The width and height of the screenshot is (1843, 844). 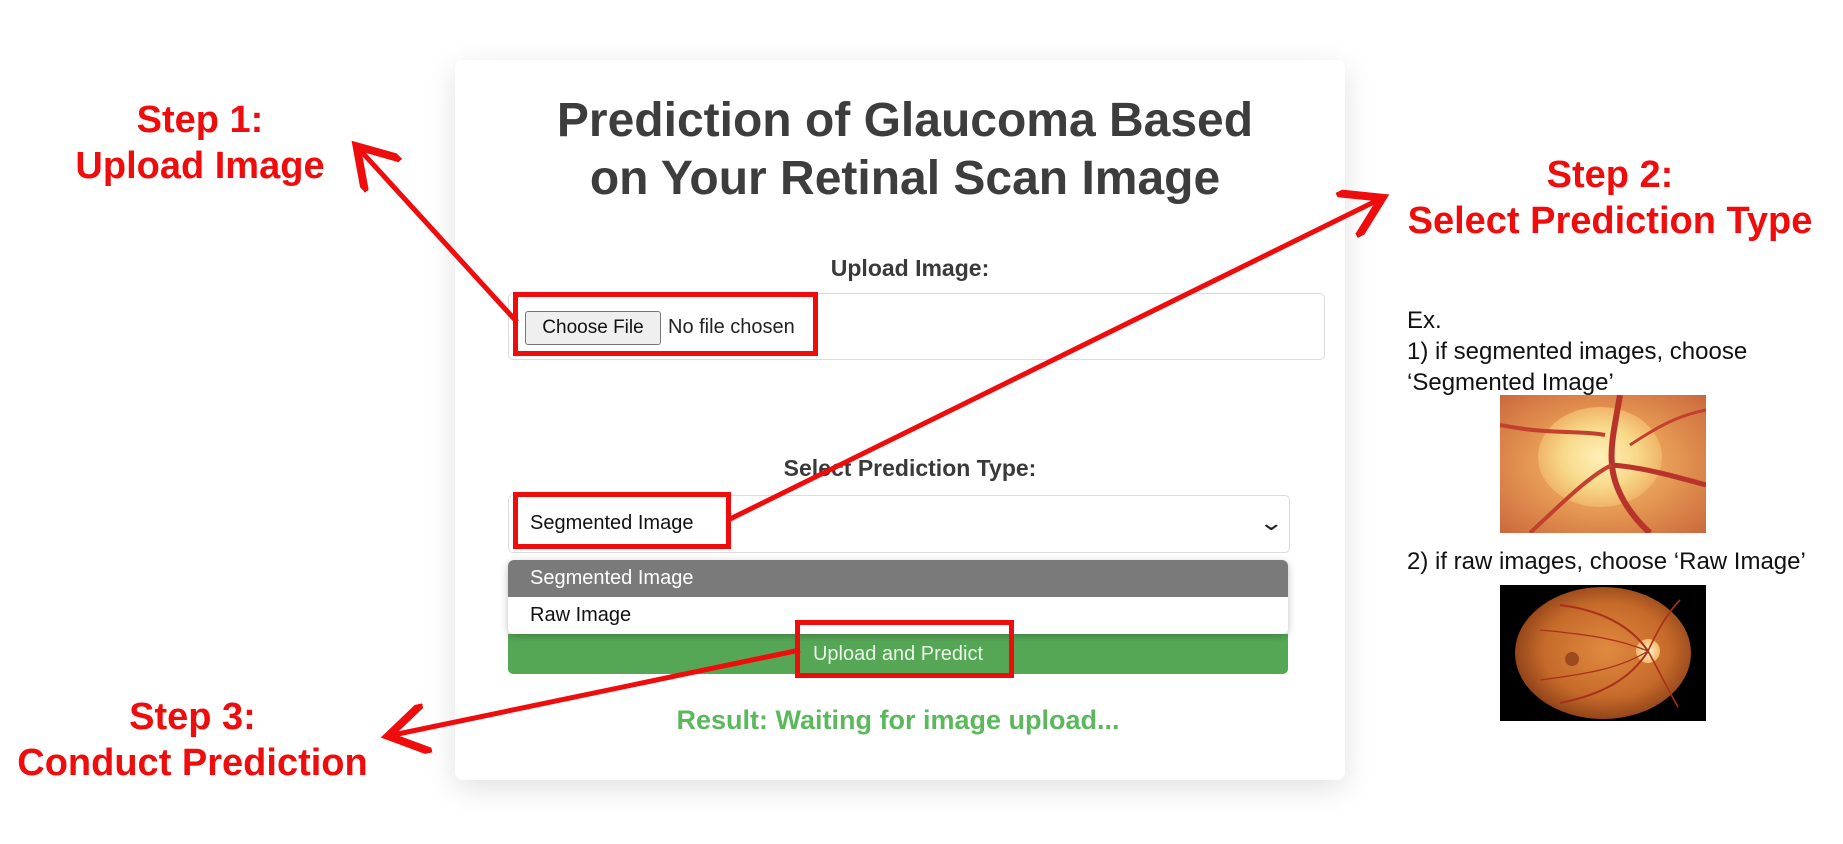 What do you see at coordinates (1606, 561) in the screenshot?
I see `example-2-text: 2) if raw images, choose ‘Raw Image’` at bounding box center [1606, 561].